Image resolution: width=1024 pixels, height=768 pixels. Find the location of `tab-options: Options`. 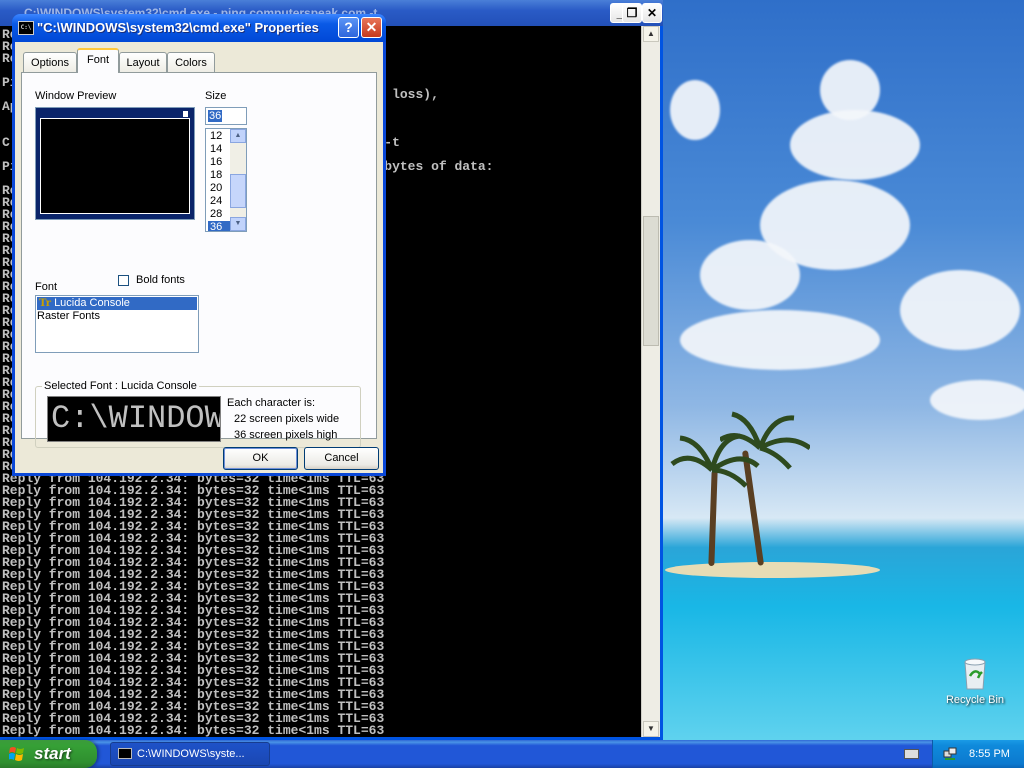

tab-options: Options is located at coordinates (50, 62).